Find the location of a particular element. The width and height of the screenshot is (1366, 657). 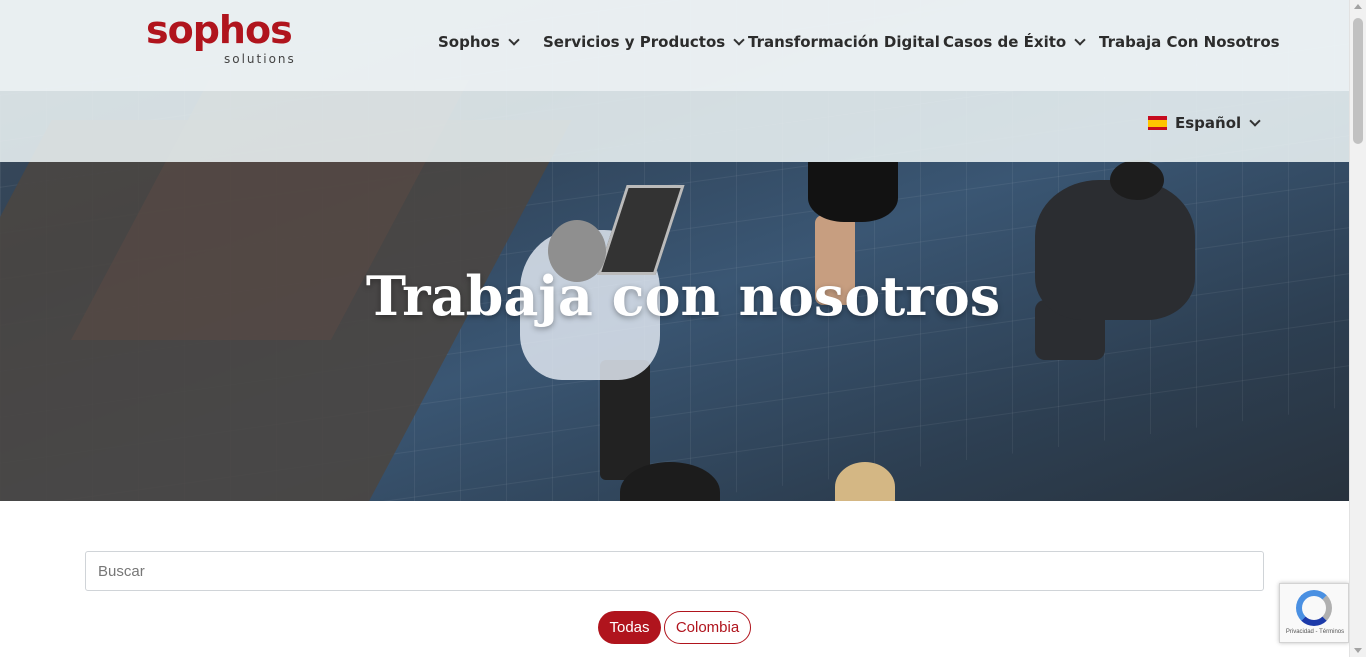

recaptcha-badge: Privacidad - Términos is located at coordinates (1314, 613).